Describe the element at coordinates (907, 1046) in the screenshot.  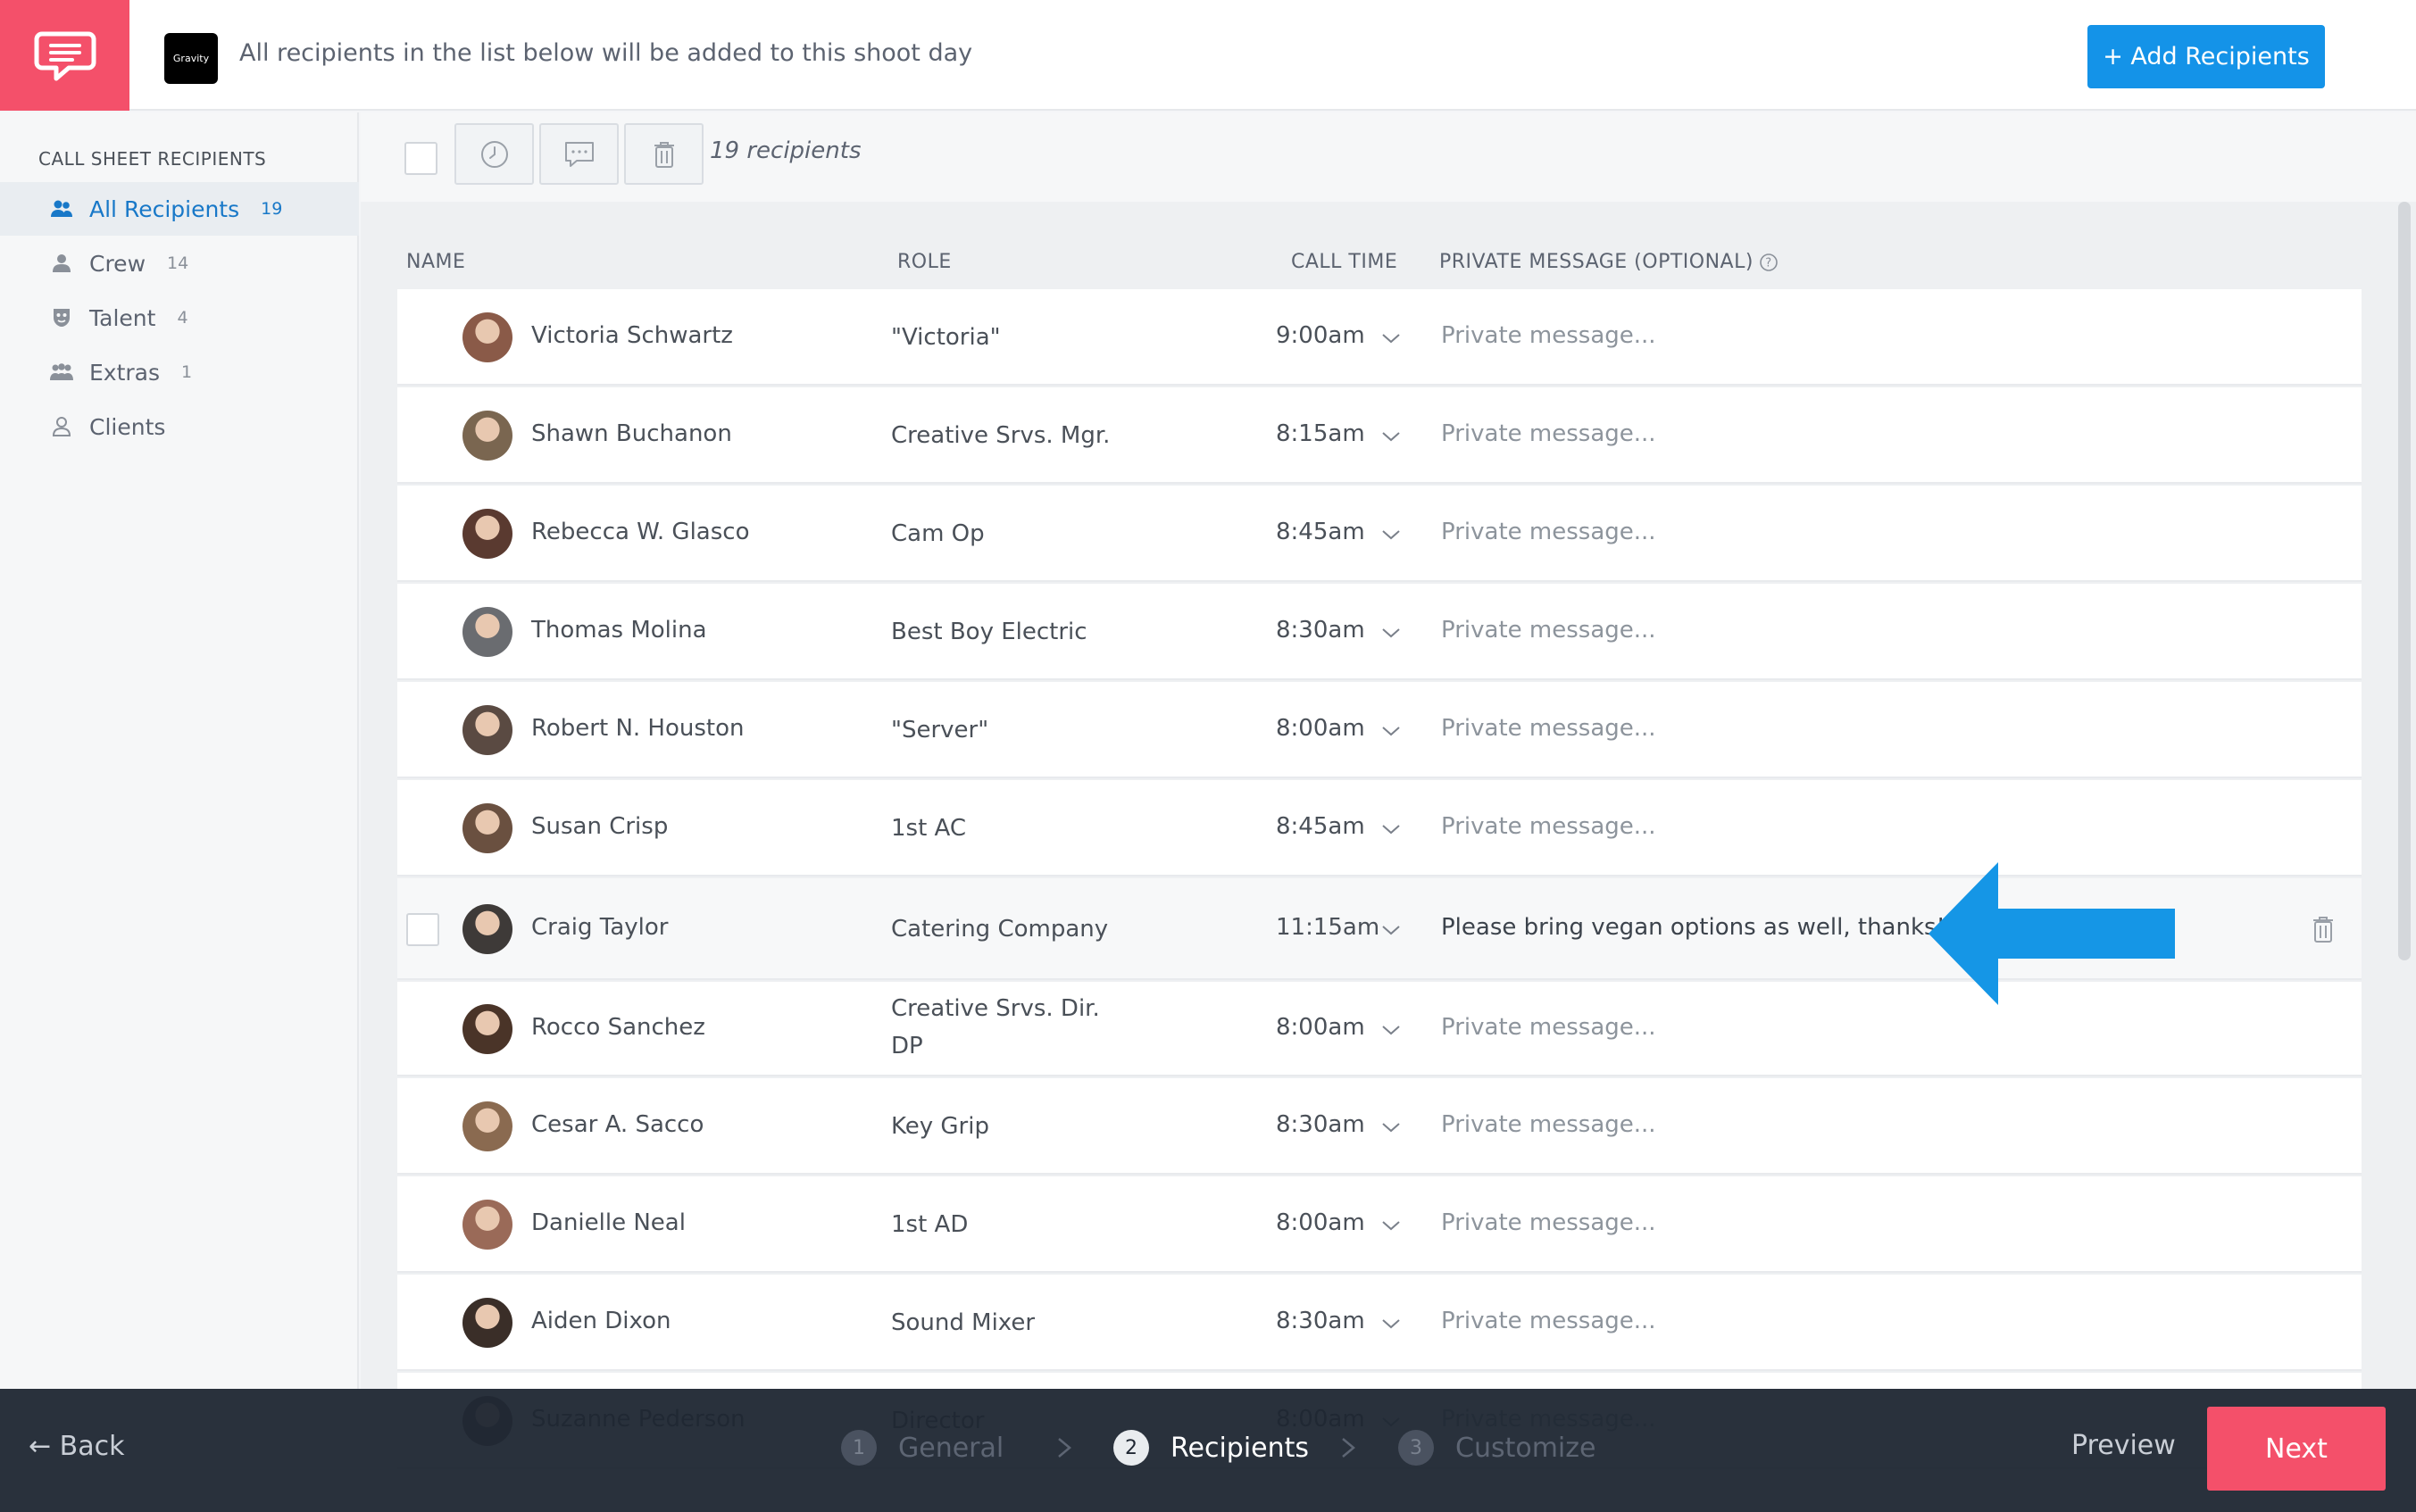
I see `recipient-role-line: DP` at that location.